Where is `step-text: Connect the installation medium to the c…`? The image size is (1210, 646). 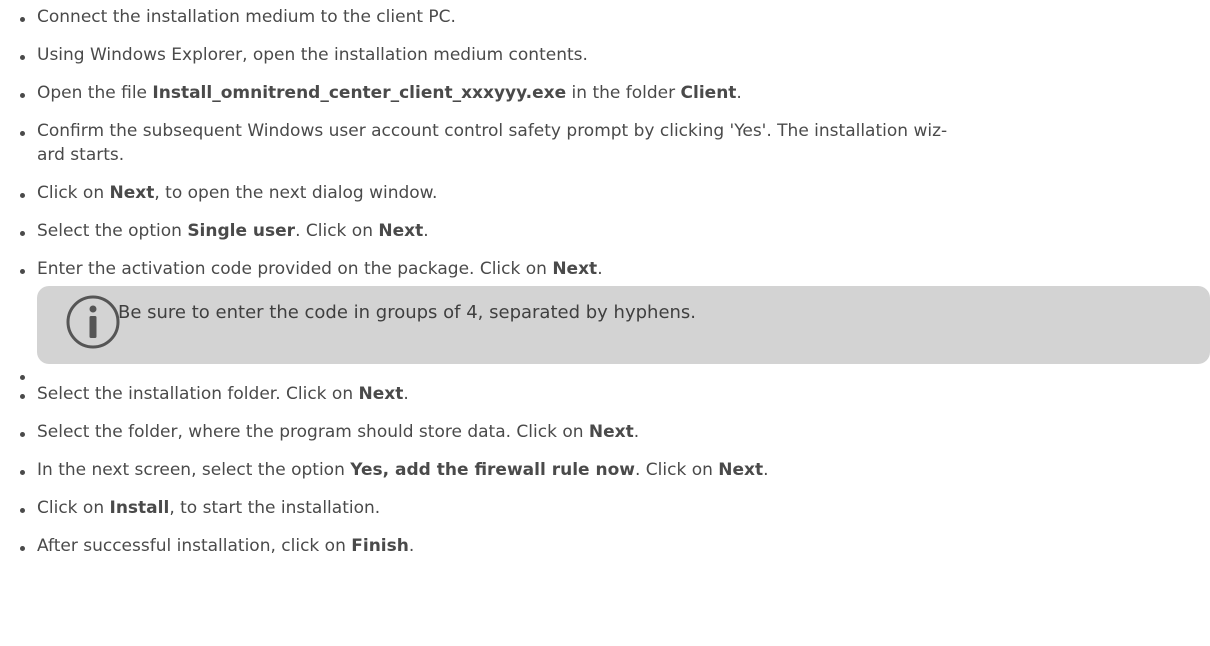
step-text: Connect the installation medium to the c… is located at coordinates (246, 17).